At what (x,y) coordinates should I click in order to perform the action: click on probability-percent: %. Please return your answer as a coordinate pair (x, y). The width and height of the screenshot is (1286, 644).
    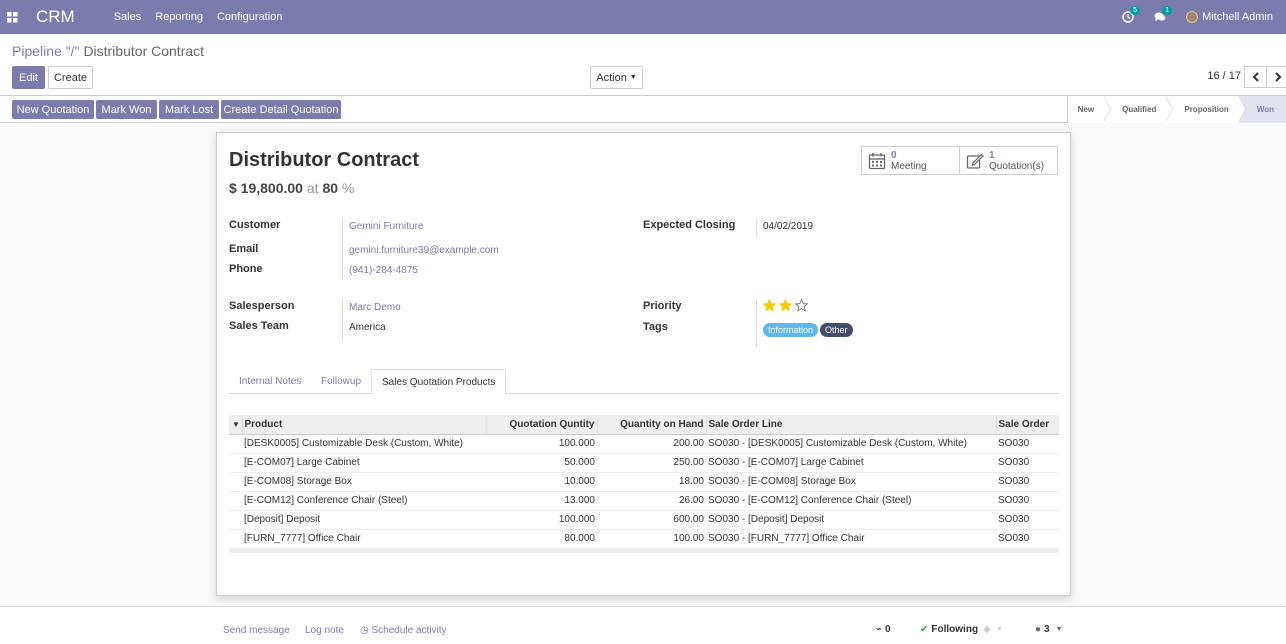
    Looking at the image, I should click on (348, 188).